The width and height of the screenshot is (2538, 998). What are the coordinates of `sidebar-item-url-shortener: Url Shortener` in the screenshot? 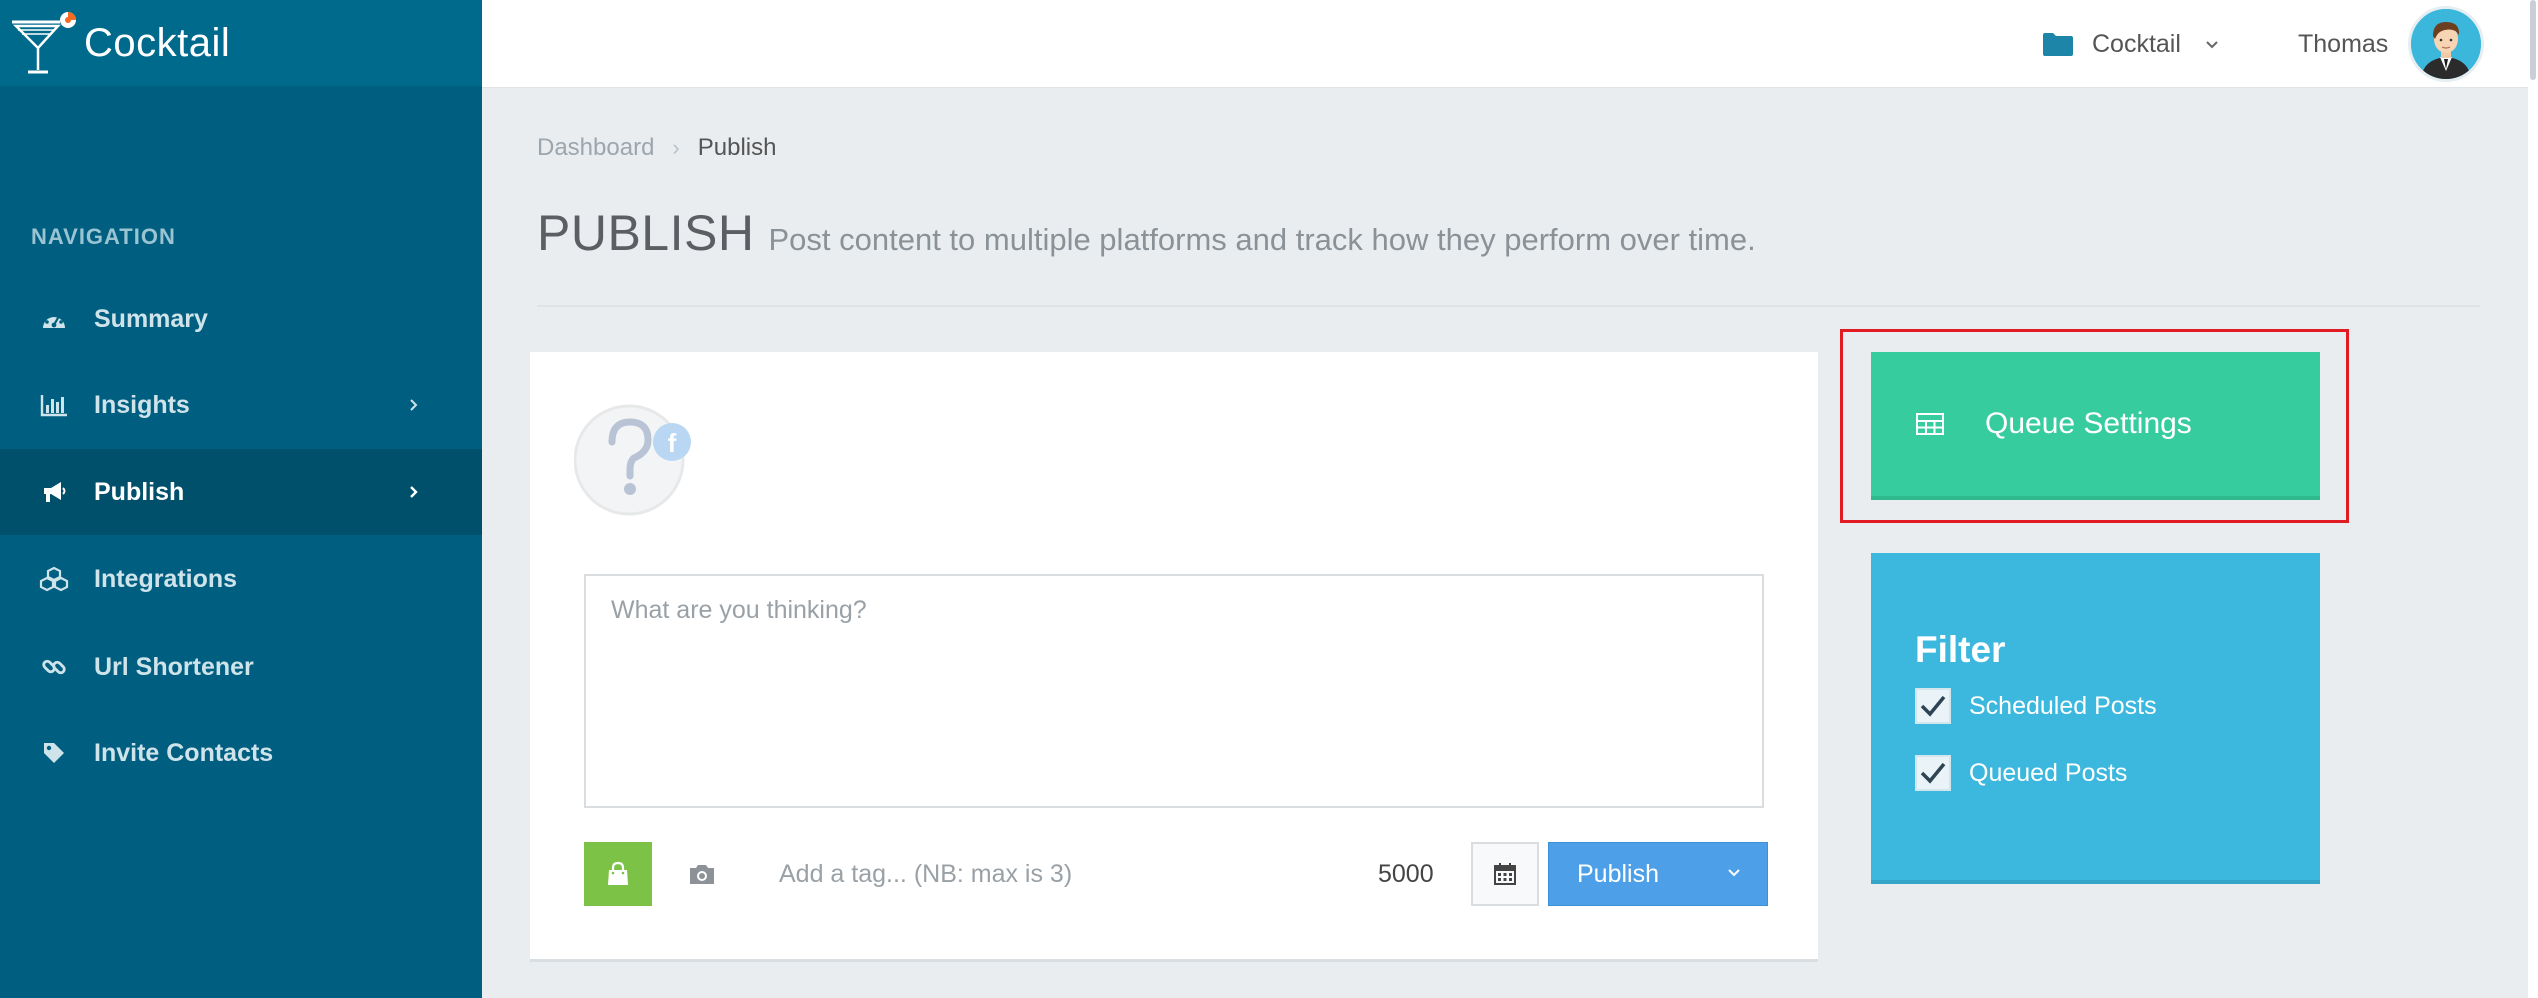 It's located at (241, 667).